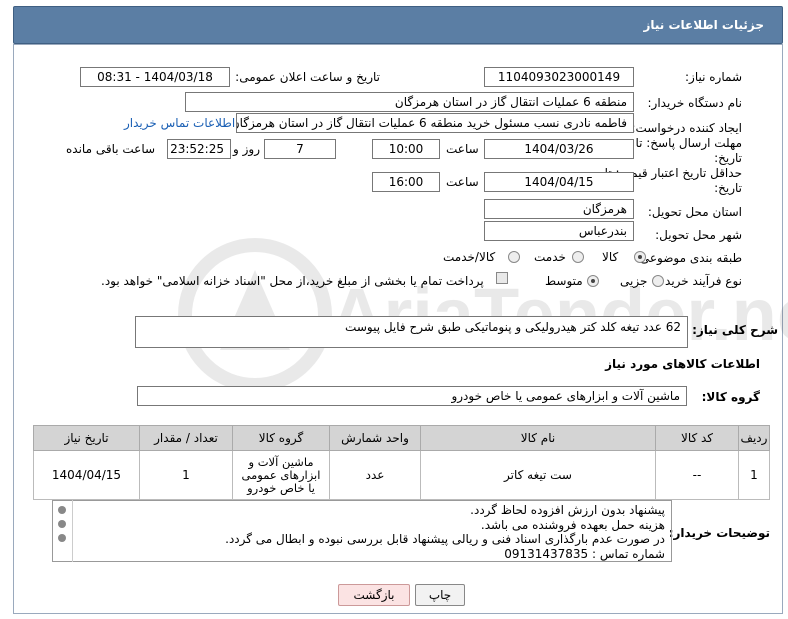 The width and height of the screenshot is (788, 619). What do you see at coordinates (697, 438) in the screenshot?
I see `col-header-goods-code: کد کالا` at bounding box center [697, 438].